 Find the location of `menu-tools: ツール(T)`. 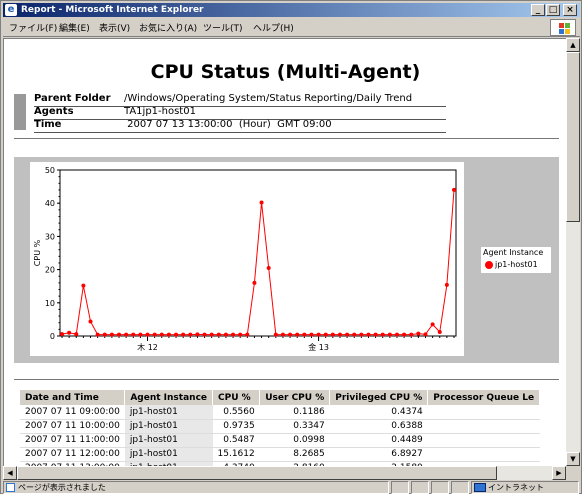

menu-tools: ツール(T) is located at coordinates (223, 27).